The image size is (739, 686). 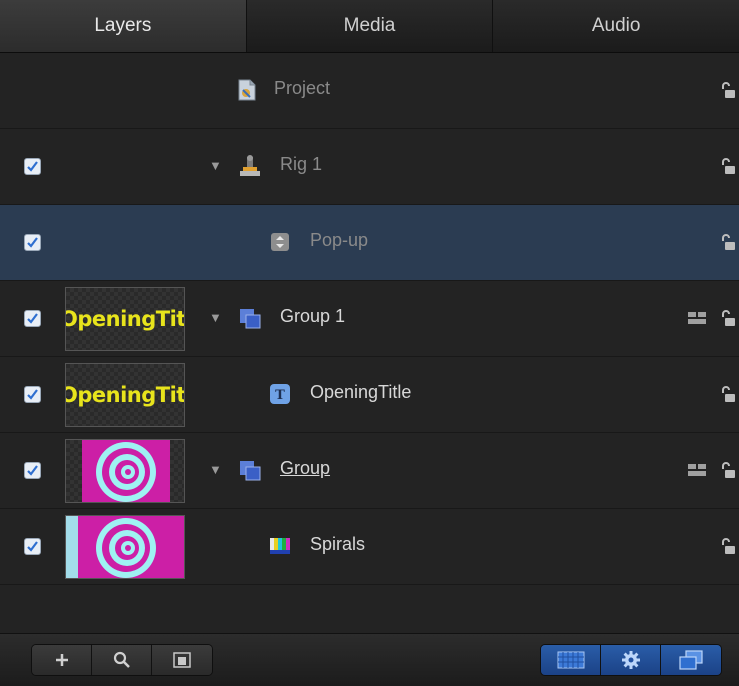 I want to click on layer-name: Pop-up, so click(x=339, y=240).